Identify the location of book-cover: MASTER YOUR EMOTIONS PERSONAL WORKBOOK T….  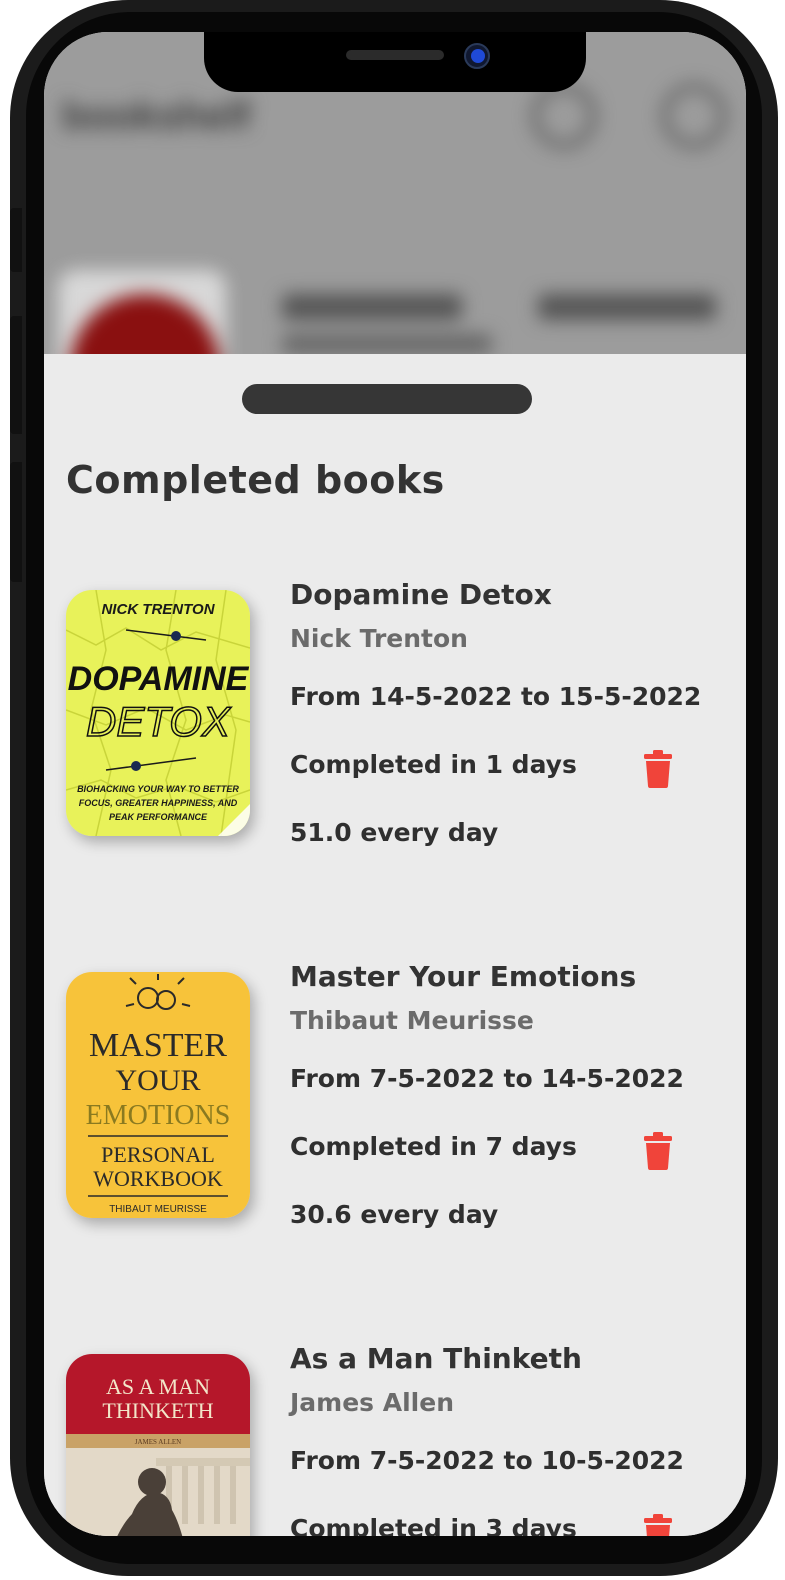
(158, 1095).